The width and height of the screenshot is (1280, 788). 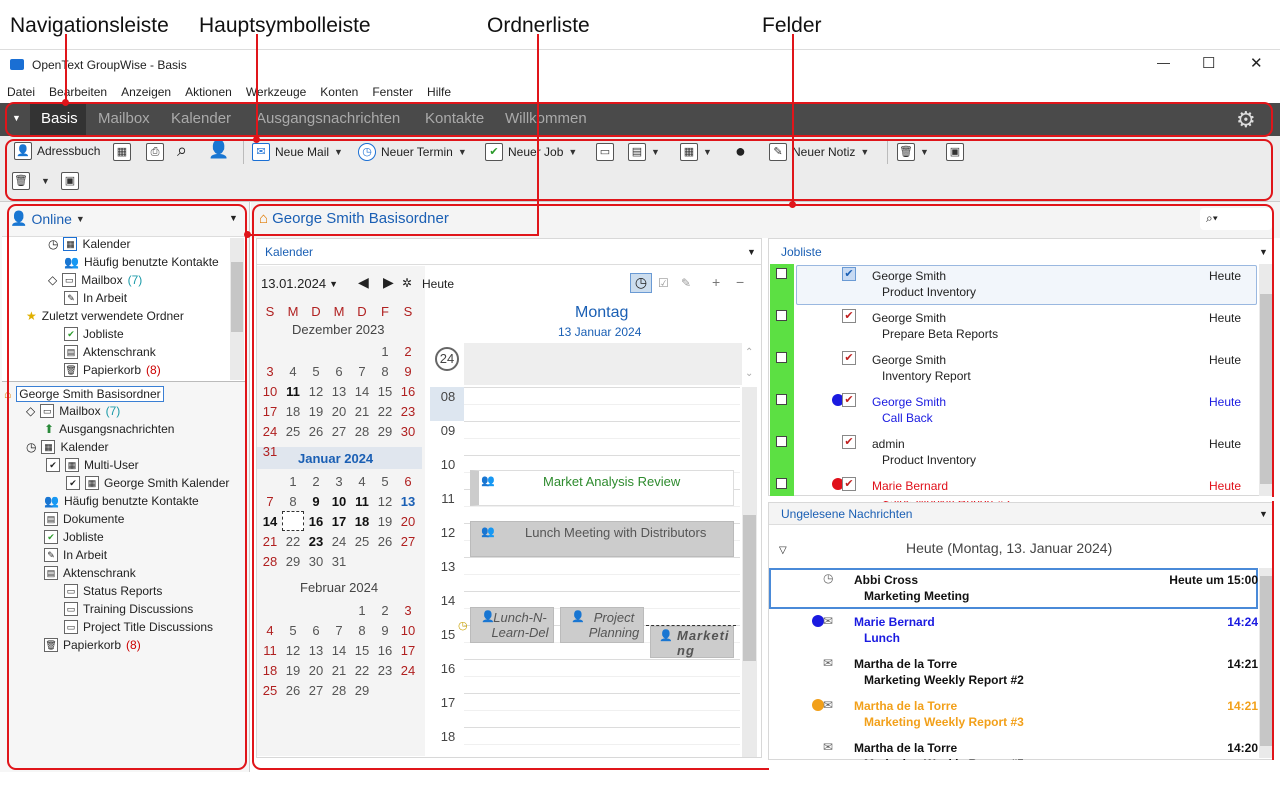 What do you see at coordinates (955, 152) in the screenshot?
I see `screen-icon: ▣` at bounding box center [955, 152].